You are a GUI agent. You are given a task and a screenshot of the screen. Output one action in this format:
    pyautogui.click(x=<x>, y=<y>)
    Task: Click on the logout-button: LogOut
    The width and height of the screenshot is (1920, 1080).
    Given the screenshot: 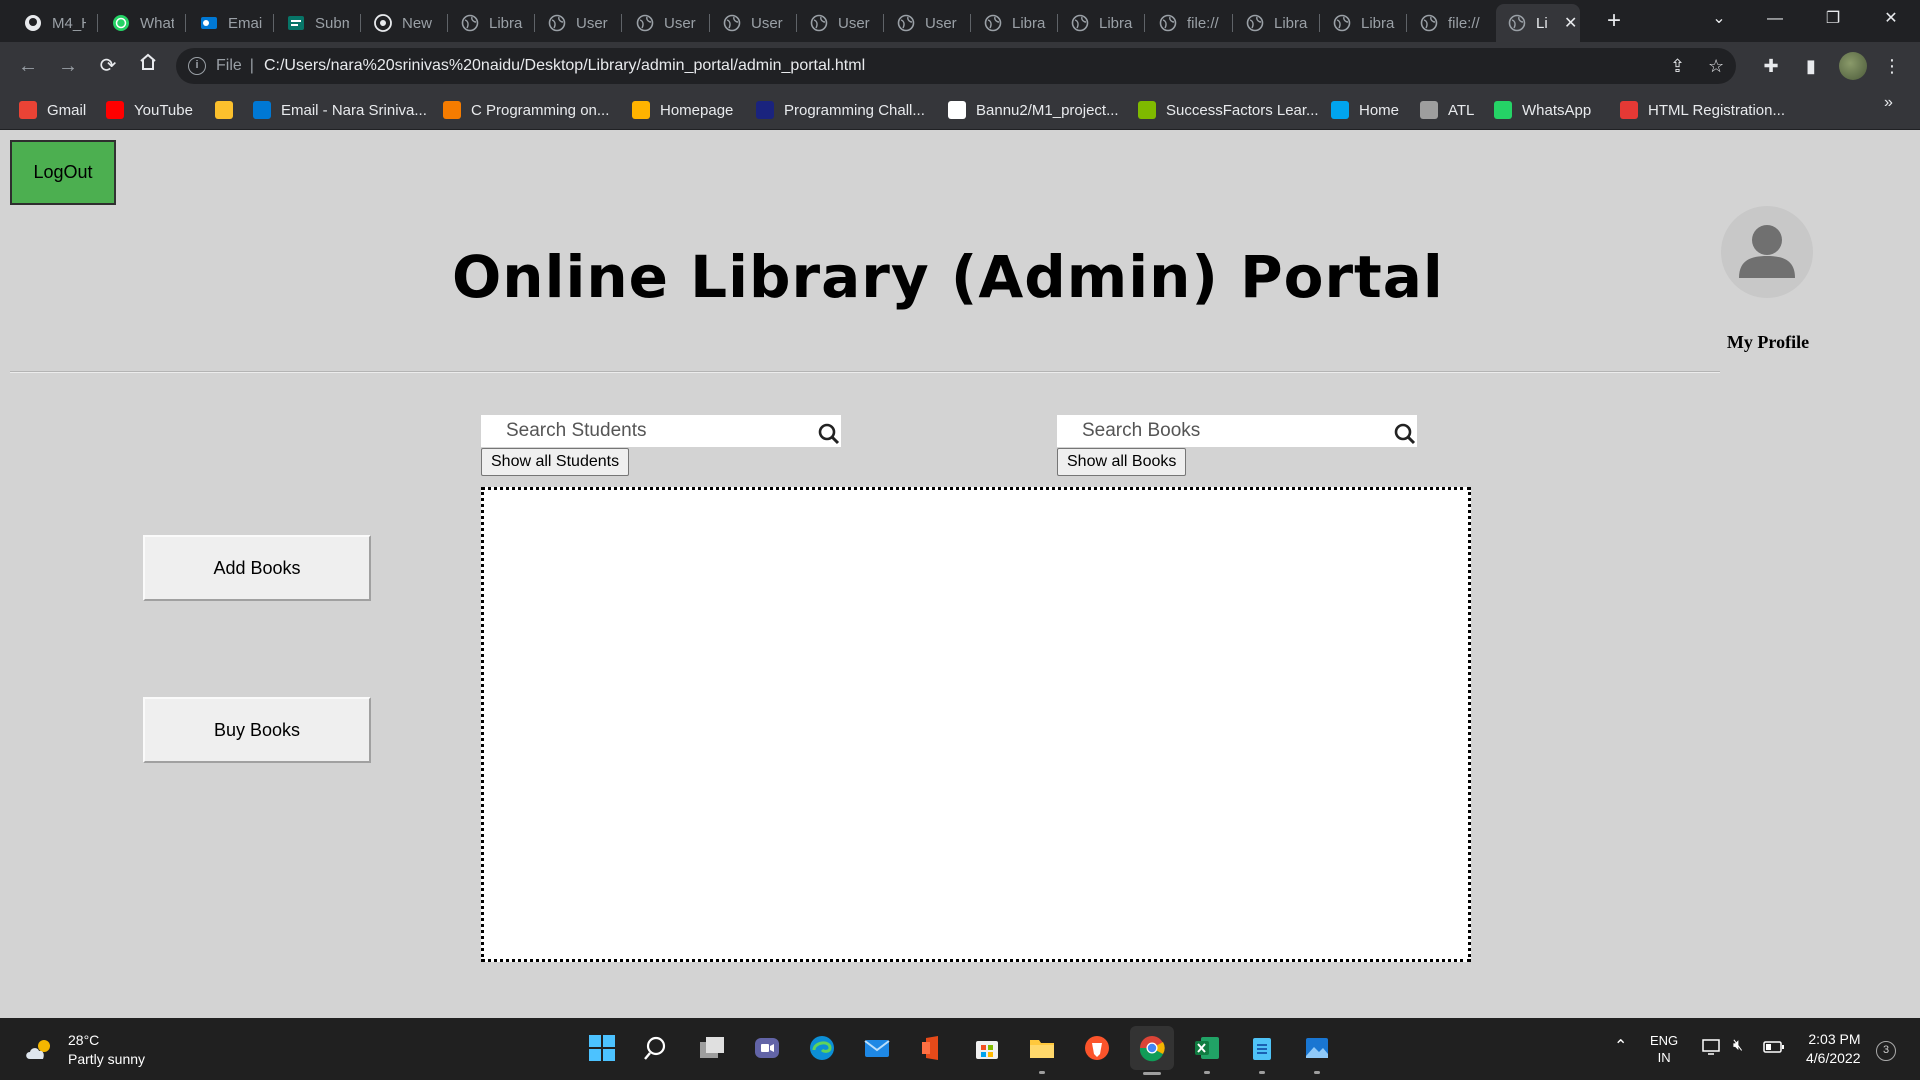 What is the action you would take?
    pyautogui.click(x=63, y=172)
    